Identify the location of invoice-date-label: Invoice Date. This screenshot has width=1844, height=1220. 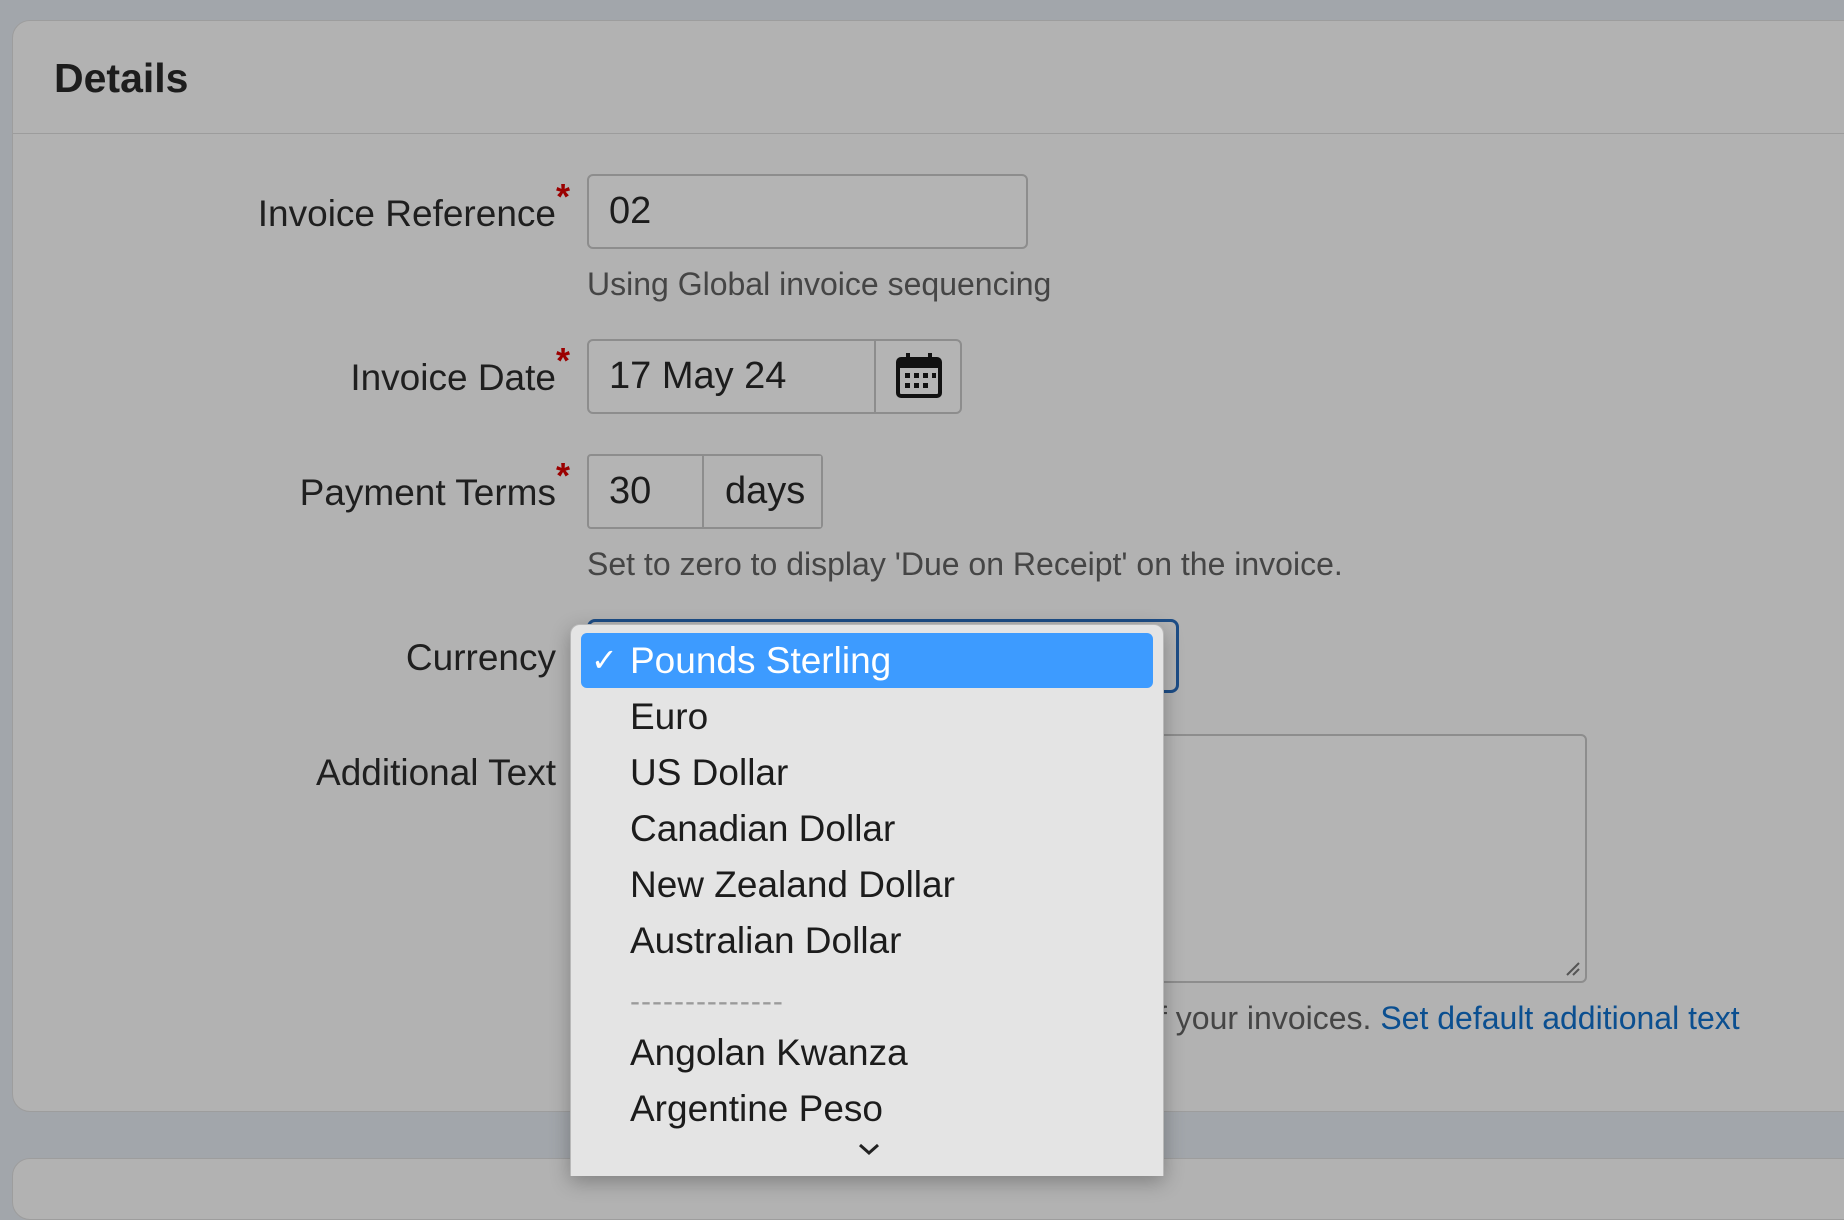
(453, 377).